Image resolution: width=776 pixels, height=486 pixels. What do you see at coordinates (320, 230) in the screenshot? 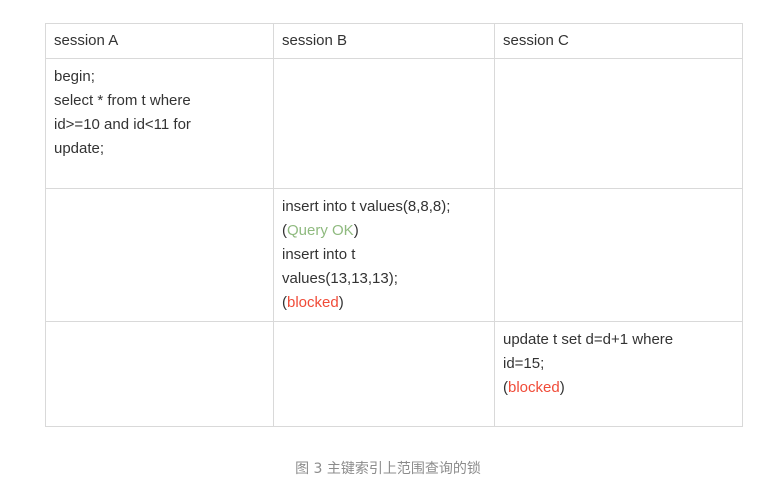
I see `status-query-ok: Query OK` at bounding box center [320, 230].